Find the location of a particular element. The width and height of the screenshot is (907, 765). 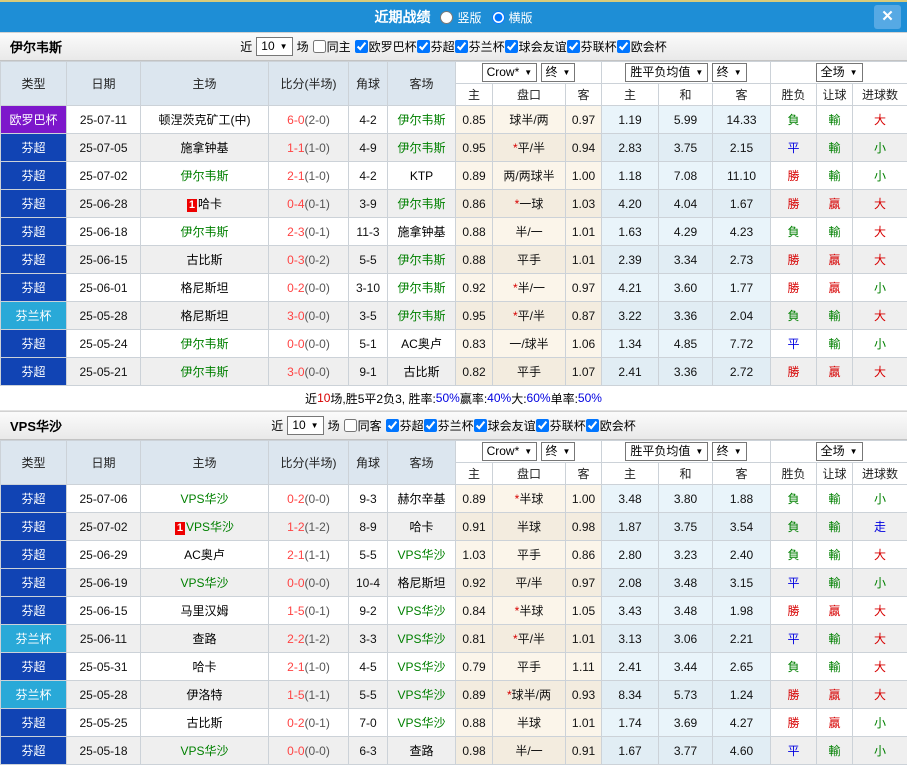

euro-home-odds-cell: 2.80 is located at coordinates (630, 555).